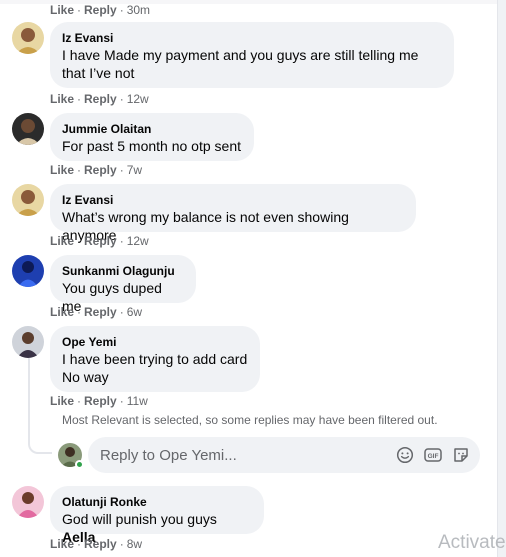 The width and height of the screenshot is (506, 557). I want to click on comment-time: 8w, so click(134, 544).